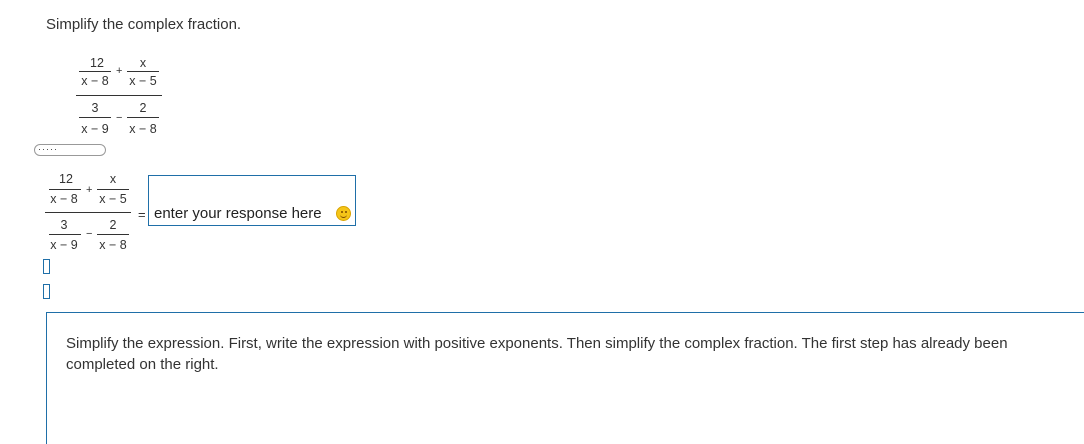 Image resolution: width=1084 pixels, height=444 pixels. Describe the element at coordinates (95, 71) in the screenshot. I see `problem-num-left-bar` at that location.